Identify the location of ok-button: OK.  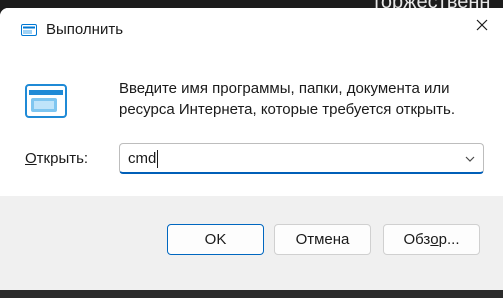
(215, 239).